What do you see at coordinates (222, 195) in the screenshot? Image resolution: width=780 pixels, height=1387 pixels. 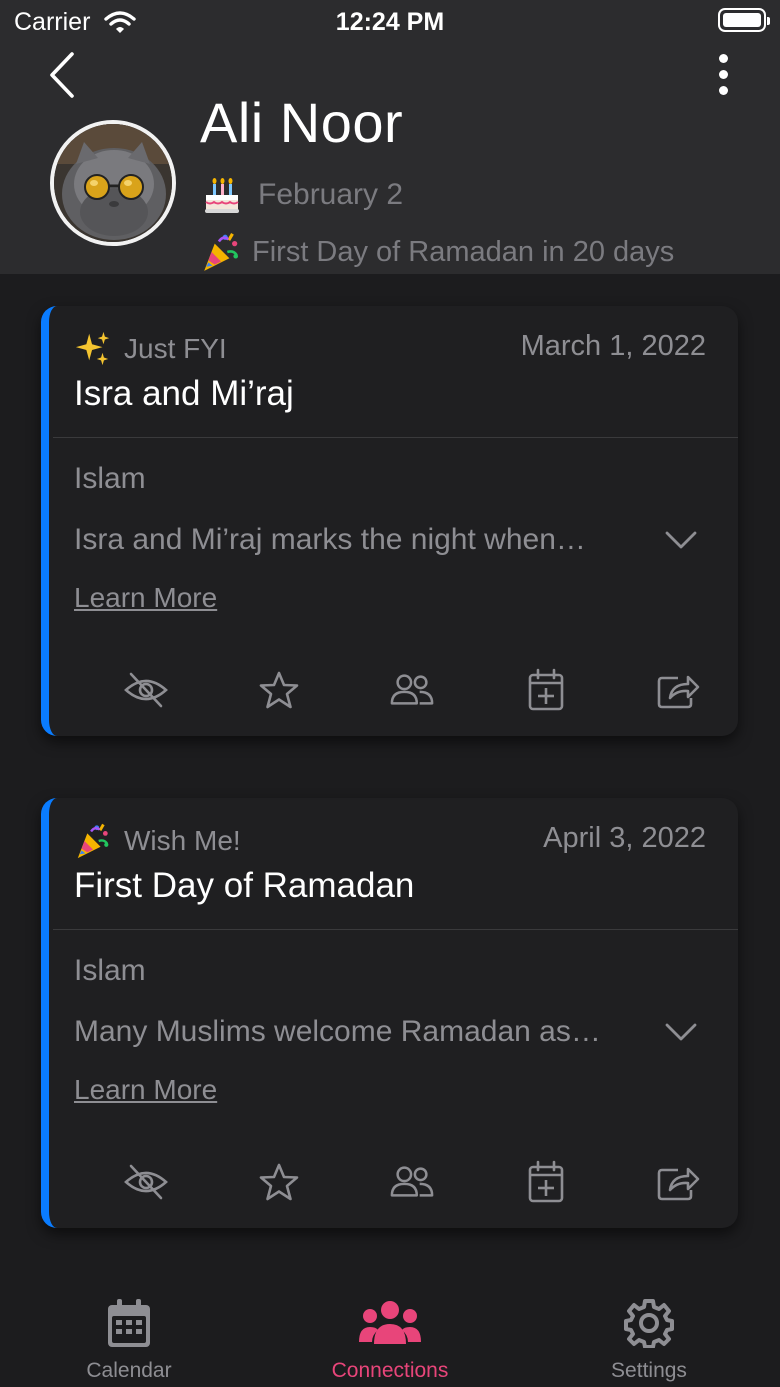 I see `birthday-cake-icon` at bounding box center [222, 195].